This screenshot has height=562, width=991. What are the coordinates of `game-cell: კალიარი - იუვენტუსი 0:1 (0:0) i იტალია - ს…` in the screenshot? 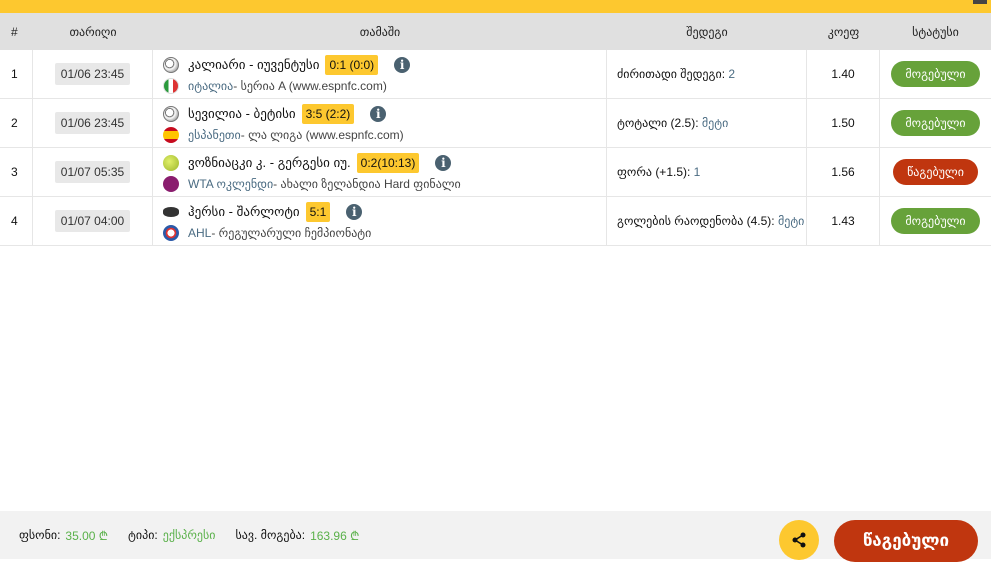 It's located at (380, 74).